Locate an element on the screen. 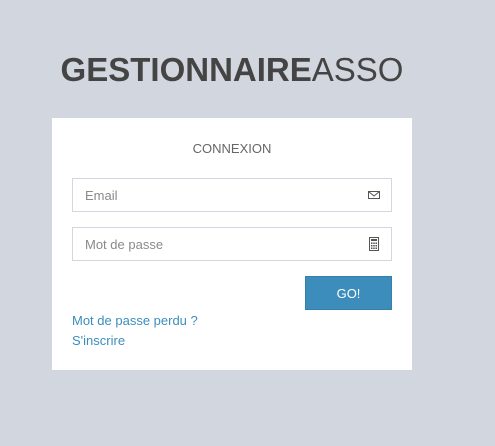 The width and height of the screenshot is (495, 446). password-input is located at coordinates (213, 244).